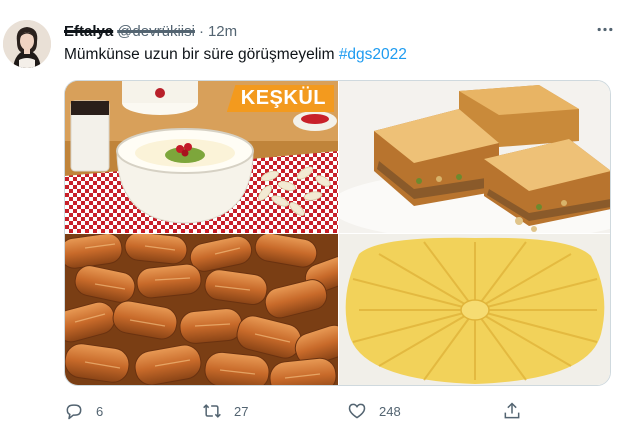  What do you see at coordinates (222, 31) in the screenshot?
I see `timestamp: 12m` at bounding box center [222, 31].